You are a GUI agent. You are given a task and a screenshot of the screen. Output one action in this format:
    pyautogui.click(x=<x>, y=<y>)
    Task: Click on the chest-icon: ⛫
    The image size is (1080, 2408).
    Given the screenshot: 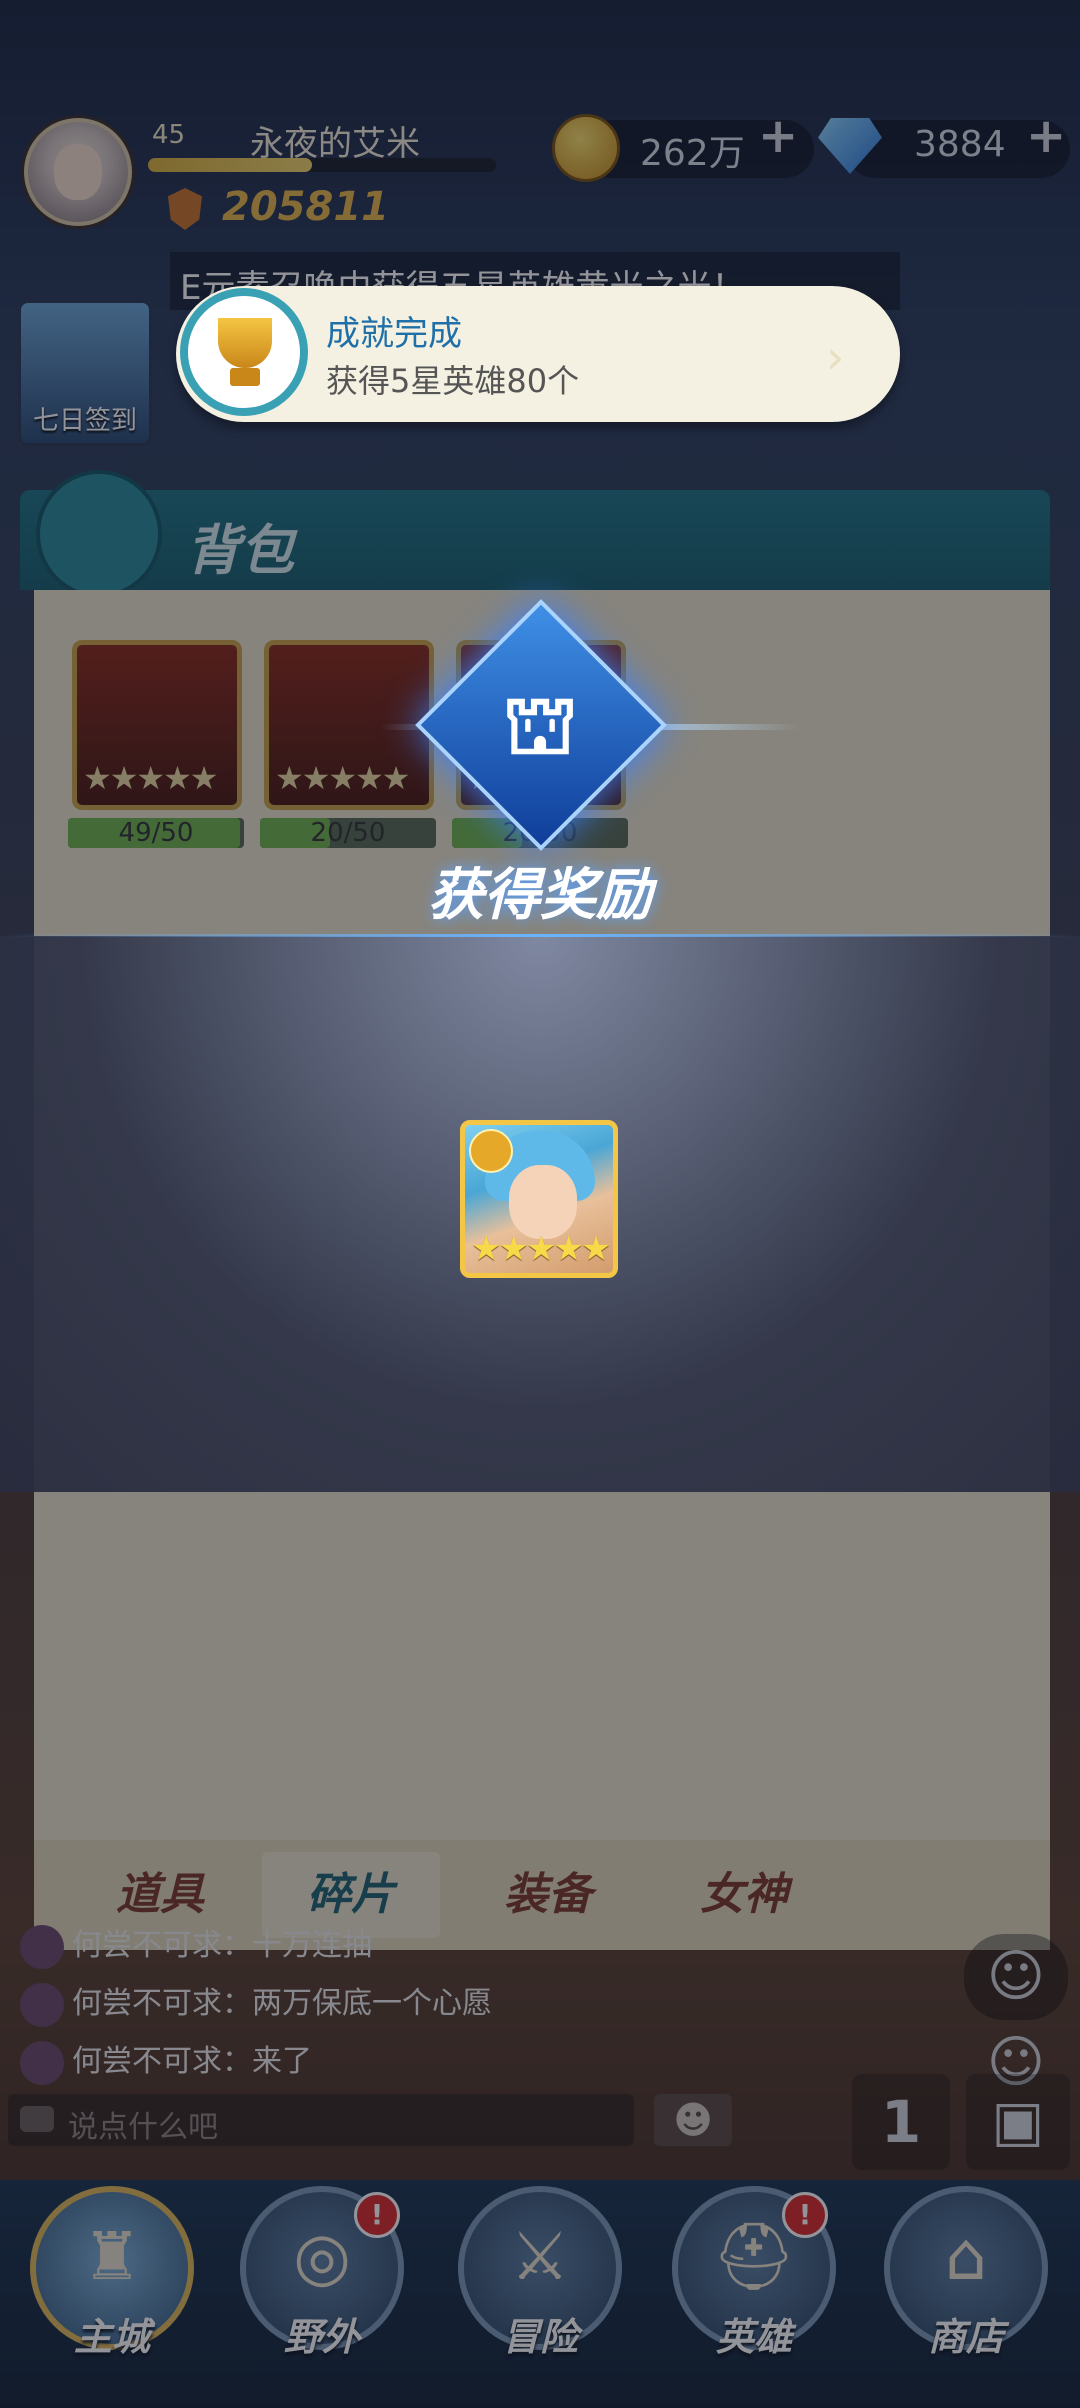 What is the action you would take?
    pyautogui.click(x=540, y=725)
    